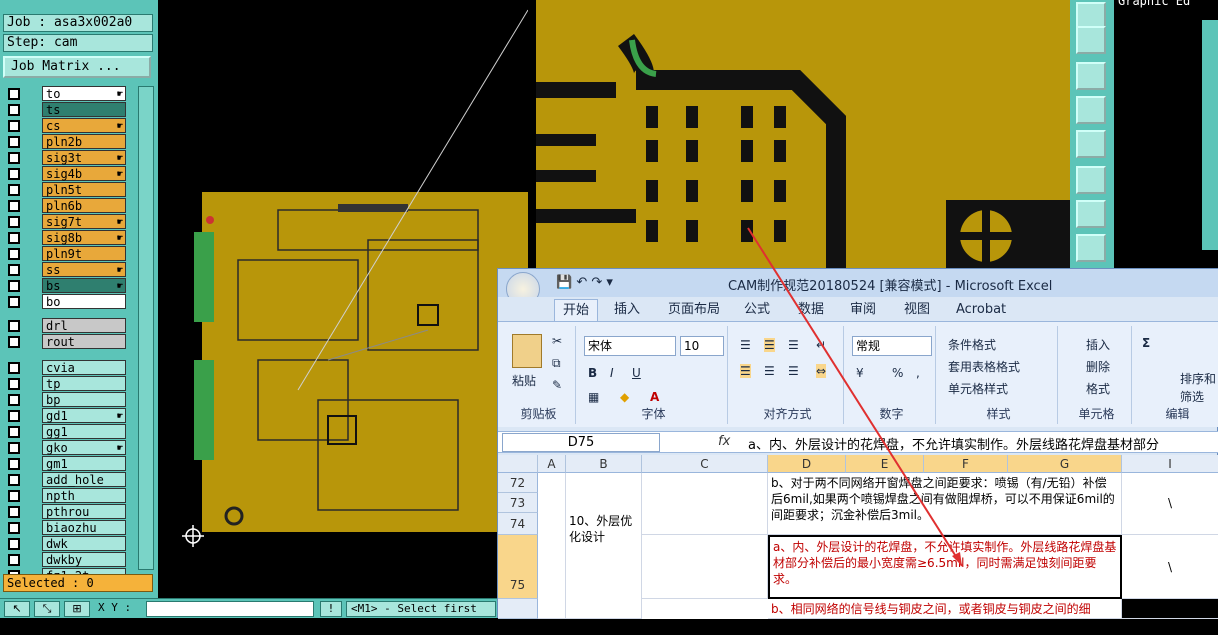 The image size is (1218, 635). I want to click on merge-cells-icon: ⇔, so click(821, 371).